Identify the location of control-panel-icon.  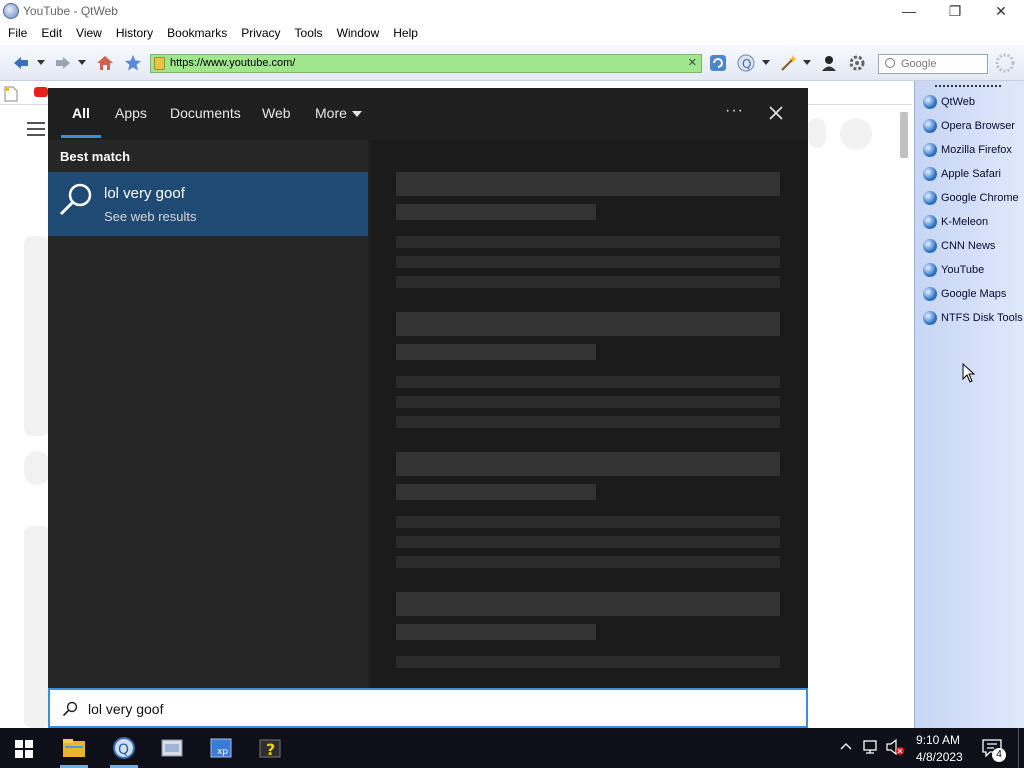
(172, 748).